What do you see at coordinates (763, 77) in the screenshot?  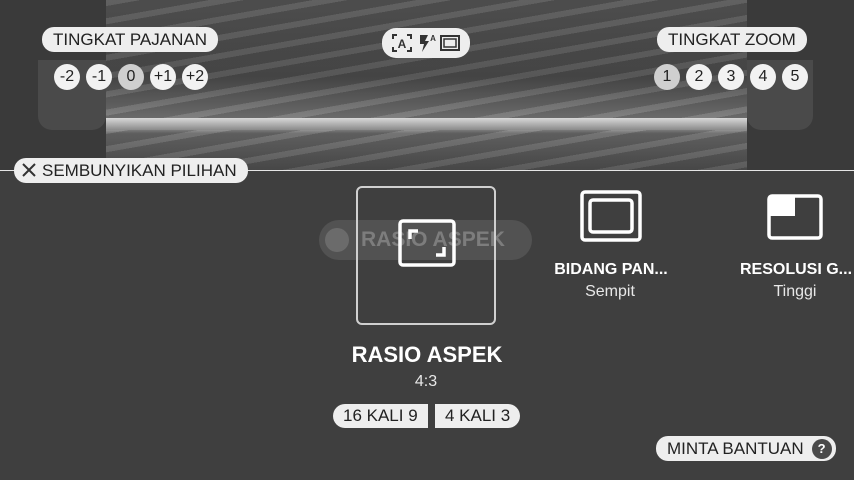 I see `zoom-level-4: 4` at bounding box center [763, 77].